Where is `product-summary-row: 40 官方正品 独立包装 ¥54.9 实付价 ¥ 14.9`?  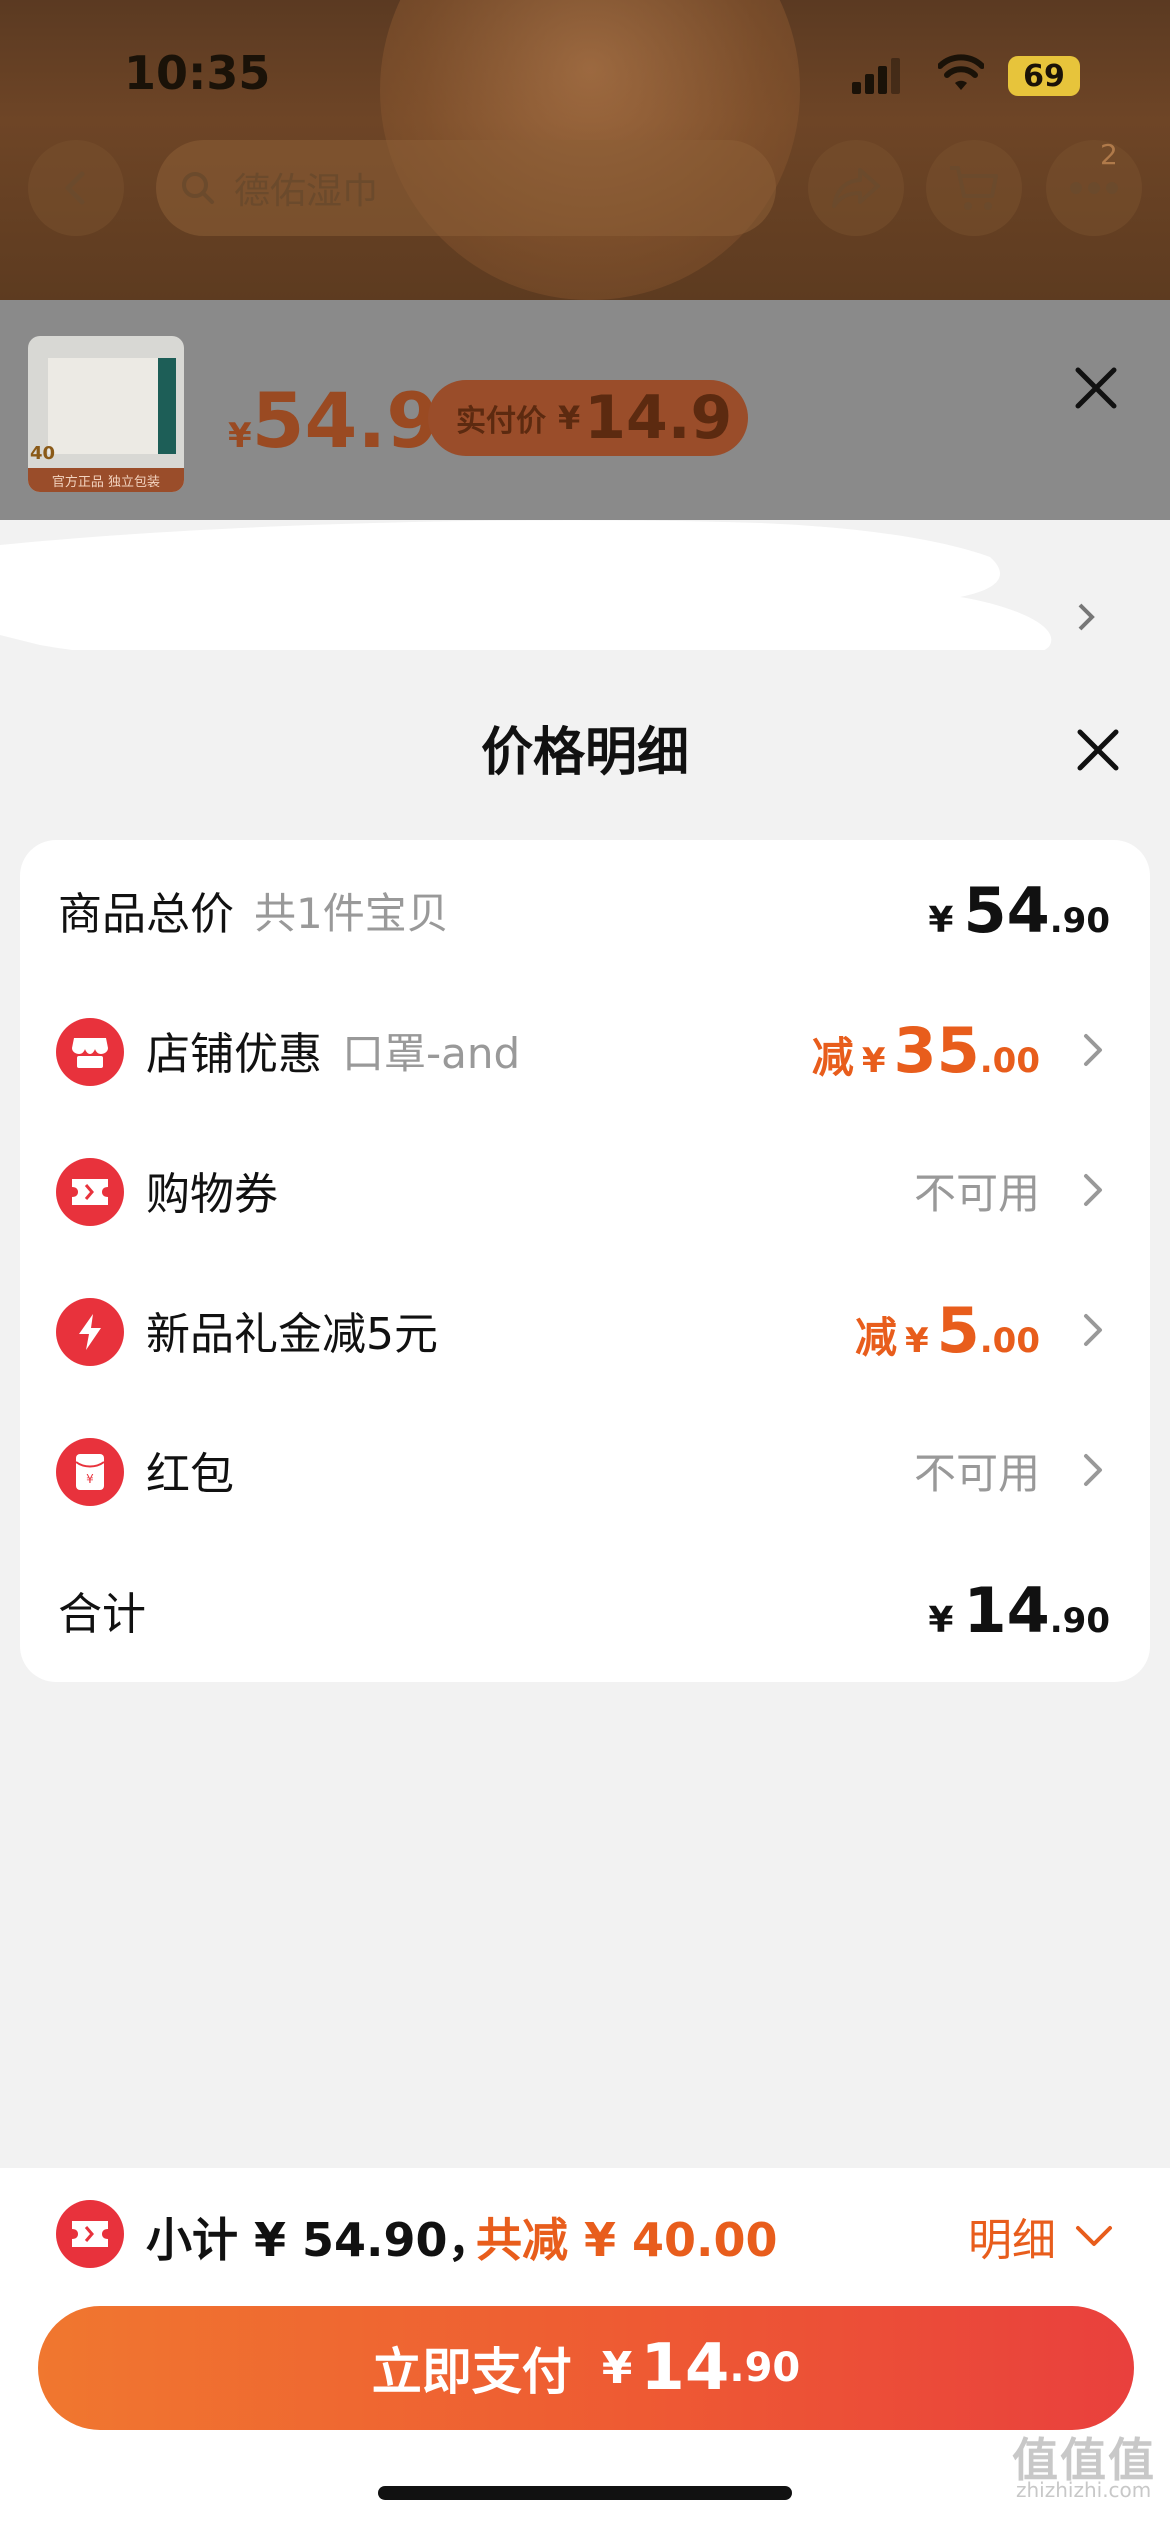
product-summary-row: 40 官方正品 独立包装 ¥54.9 实付价 ¥ 14.9 is located at coordinates (585, 410).